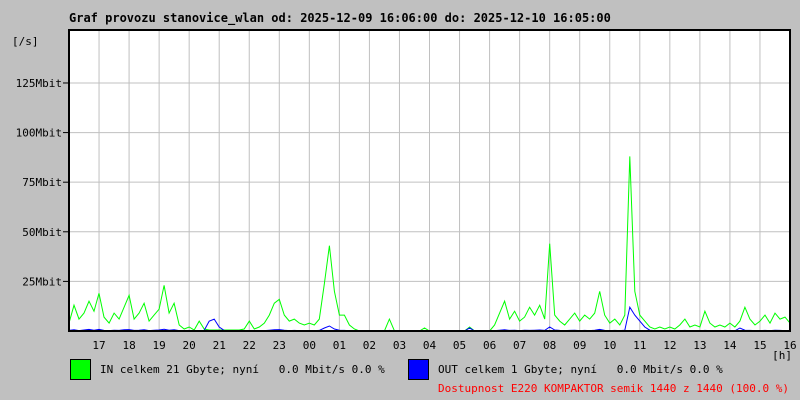  What do you see at coordinates (309, 345) in the screenshot?
I see `svg-text: 00` at bounding box center [309, 345].